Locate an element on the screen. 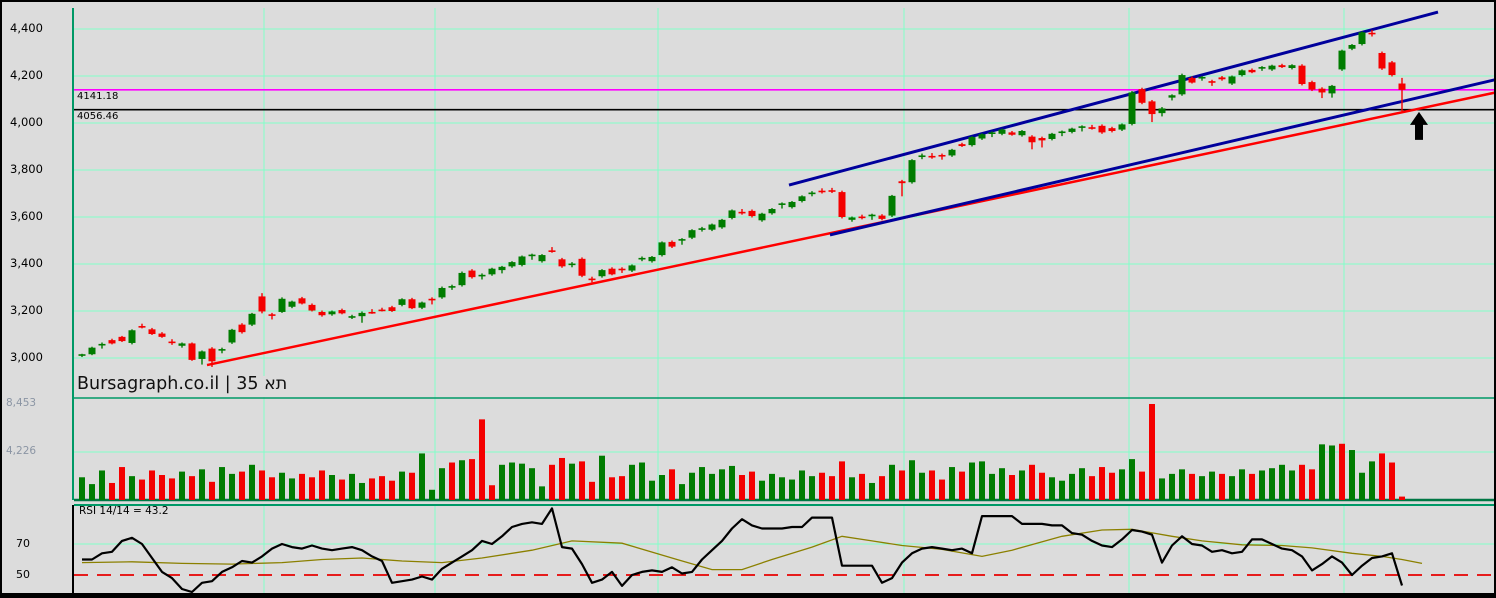  reference-price-label-4056: 4056.46 is located at coordinates (98, 116).